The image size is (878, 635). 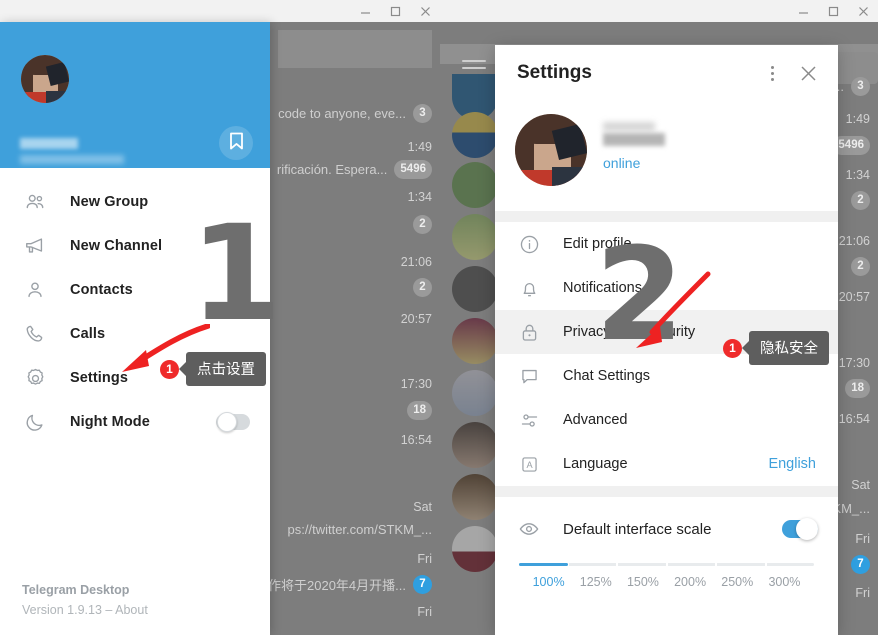 I want to click on titlebar-right, so click(x=659, y=11).